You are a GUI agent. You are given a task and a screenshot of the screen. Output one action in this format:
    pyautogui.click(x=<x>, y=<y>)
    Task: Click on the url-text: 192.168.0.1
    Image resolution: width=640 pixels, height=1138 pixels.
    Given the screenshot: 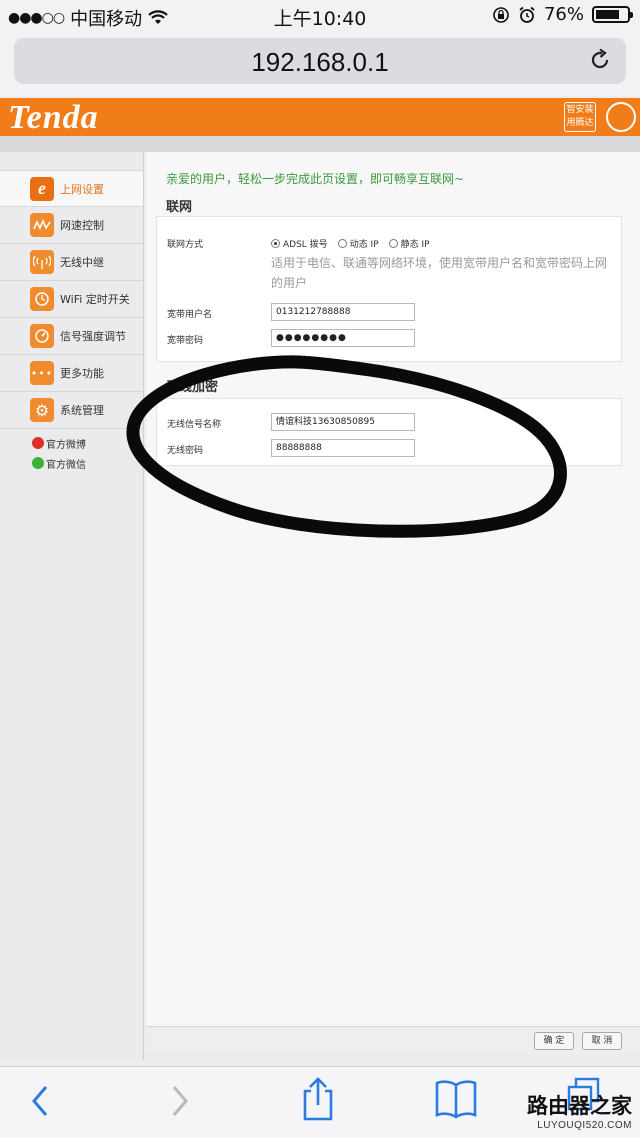 What is the action you would take?
    pyautogui.click(x=320, y=62)
    